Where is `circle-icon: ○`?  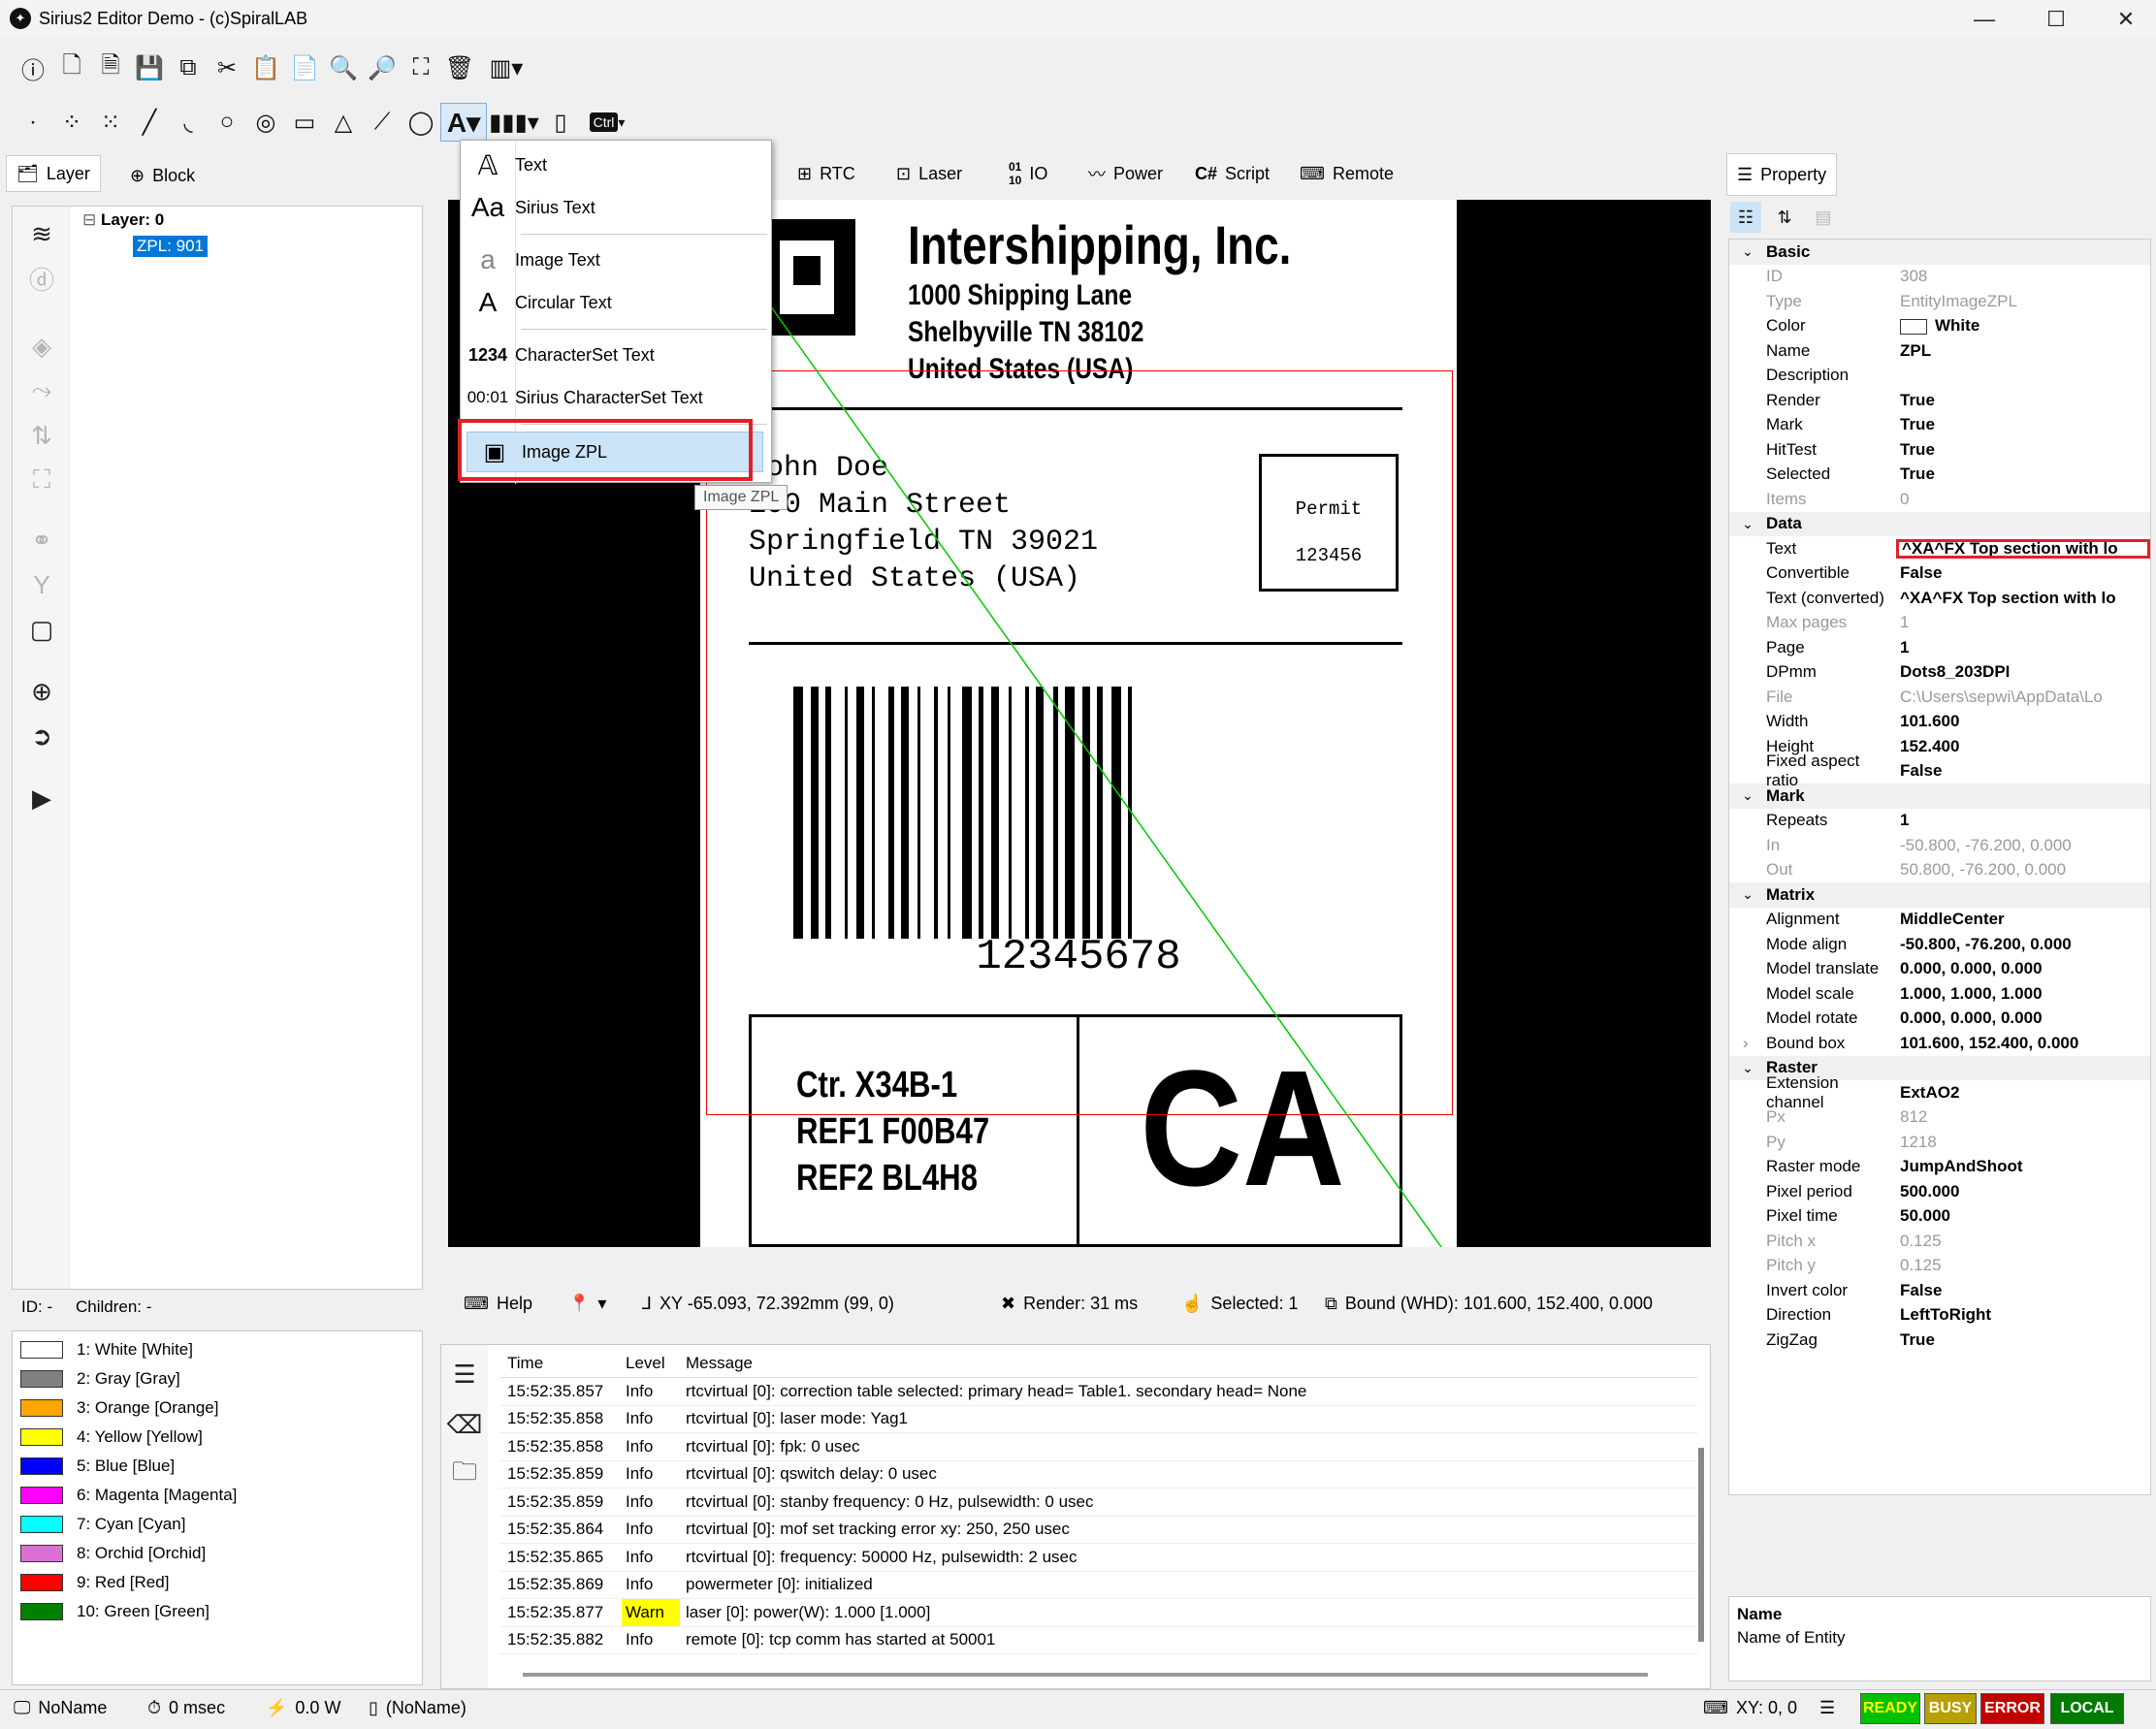
circle-icon: ○ is located at coordinates (227, 122).